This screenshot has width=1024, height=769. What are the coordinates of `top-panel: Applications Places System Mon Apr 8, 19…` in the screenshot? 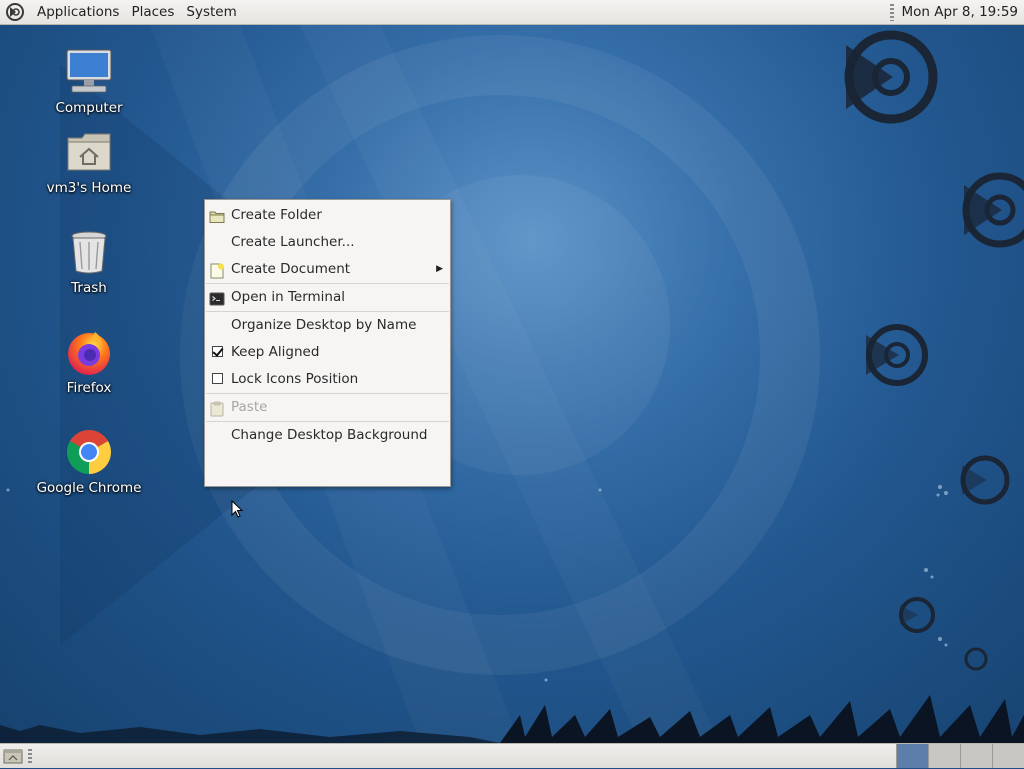 It's located at (512, 12).